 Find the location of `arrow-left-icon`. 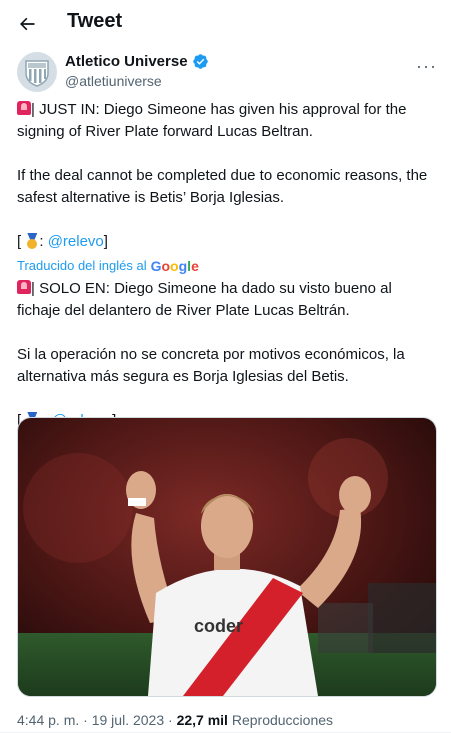

arrow-left-icon is located at coordinates (27, 24).